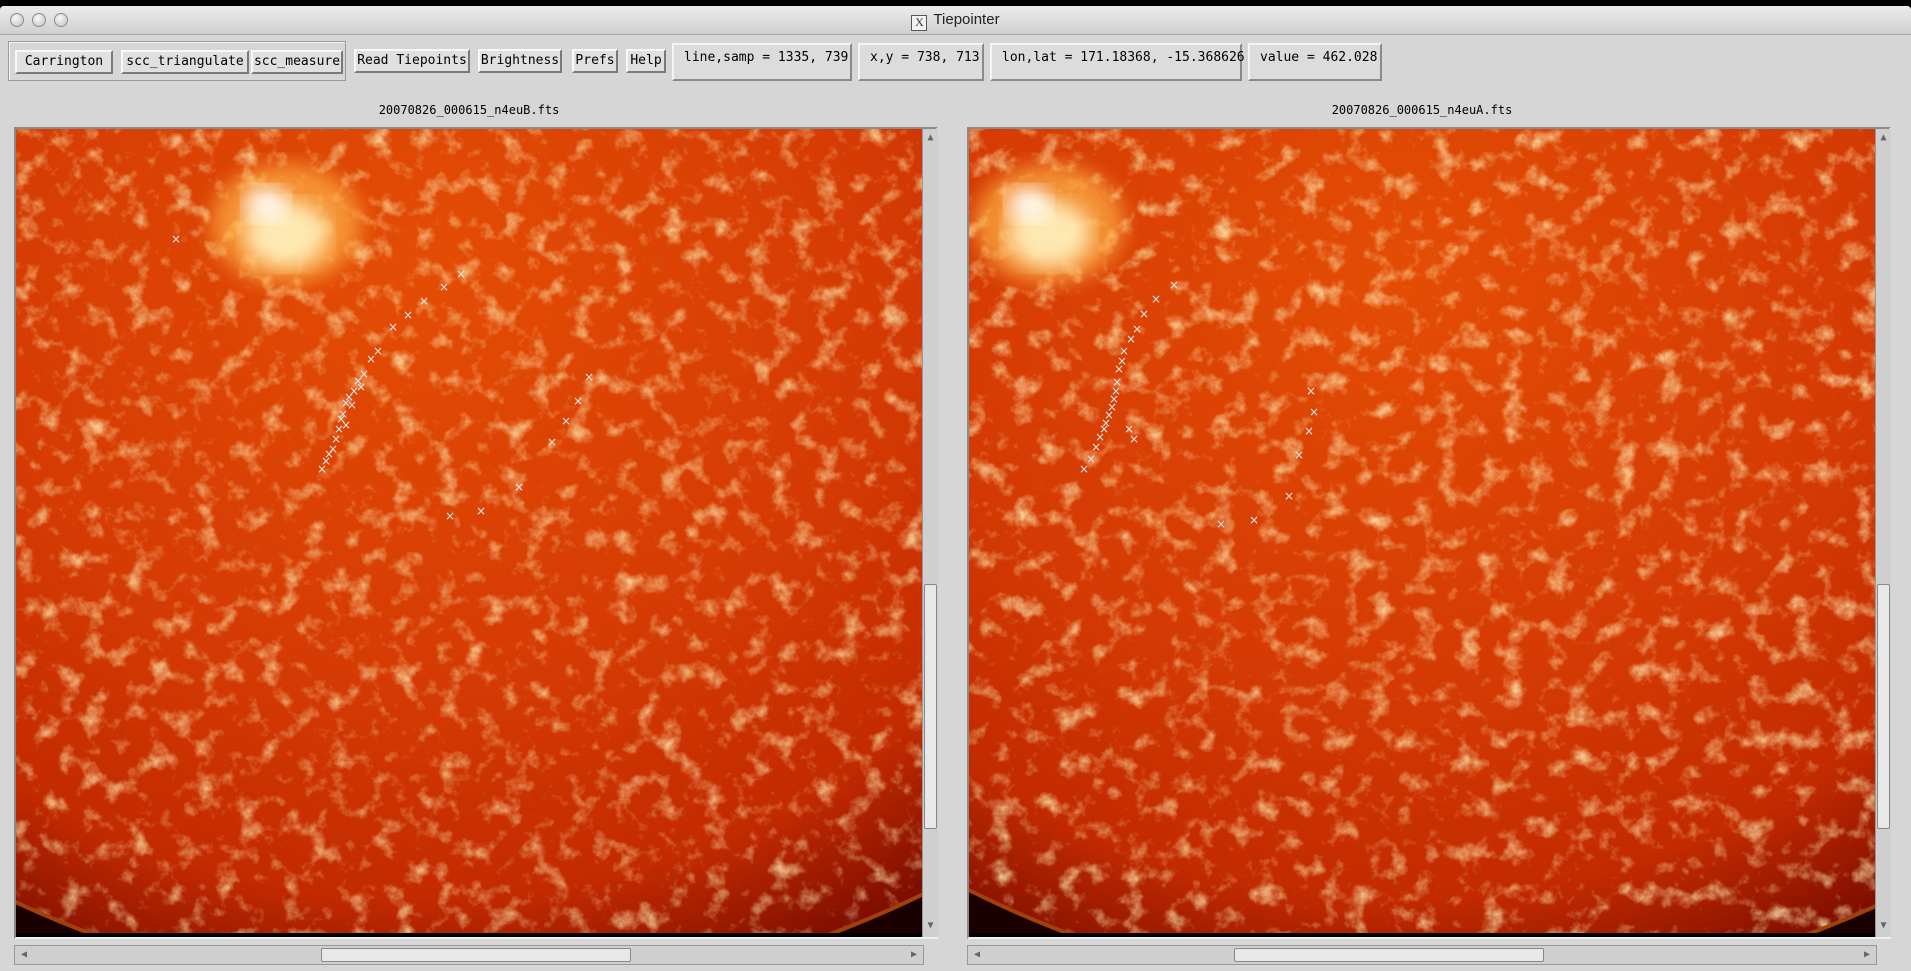 The height and width of the screenshot is (971, 1911). What do you see at coordinates (919, 23) in the screenshot?
I see `x11-icon: X` at bounding box center [919, 23].